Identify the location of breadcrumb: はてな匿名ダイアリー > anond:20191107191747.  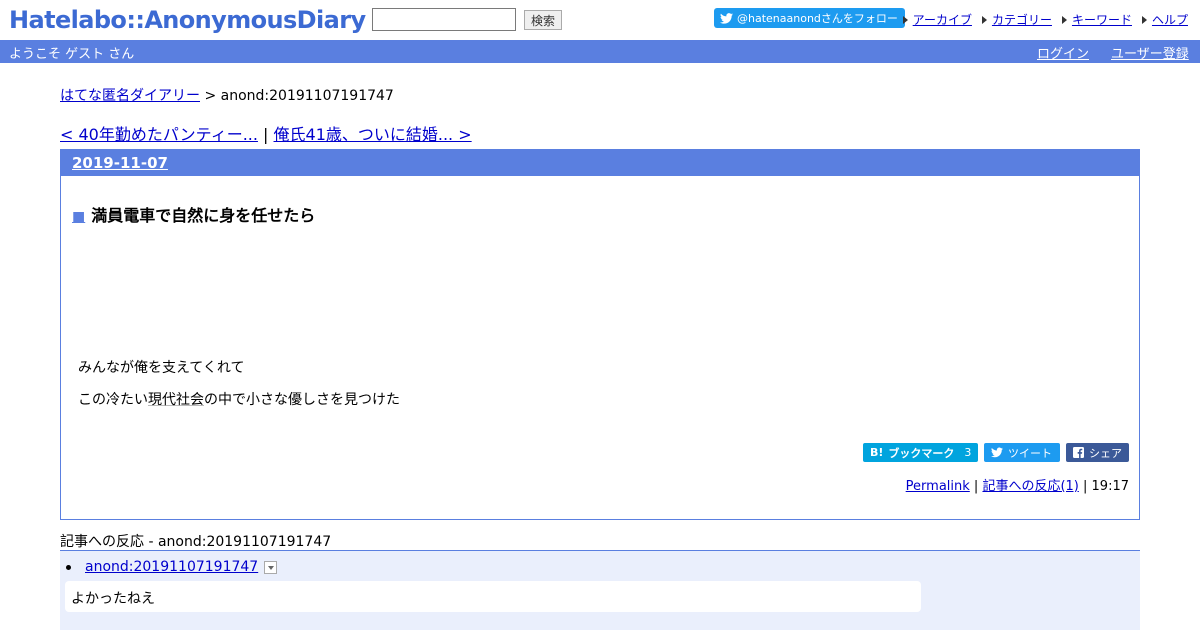
(227, 95).